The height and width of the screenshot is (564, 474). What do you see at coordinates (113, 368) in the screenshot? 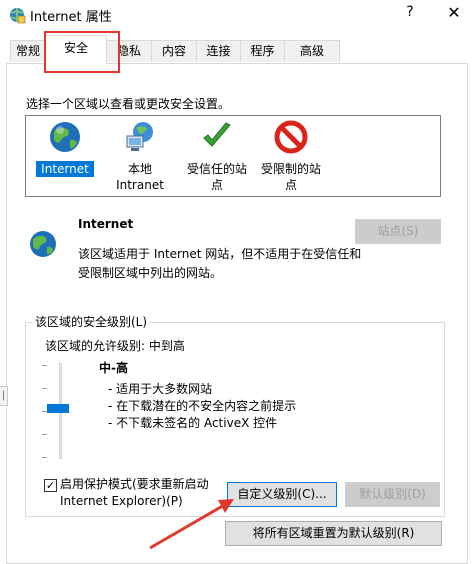
I see `security-level-name: 中-高` at bounding box center [113, 368].